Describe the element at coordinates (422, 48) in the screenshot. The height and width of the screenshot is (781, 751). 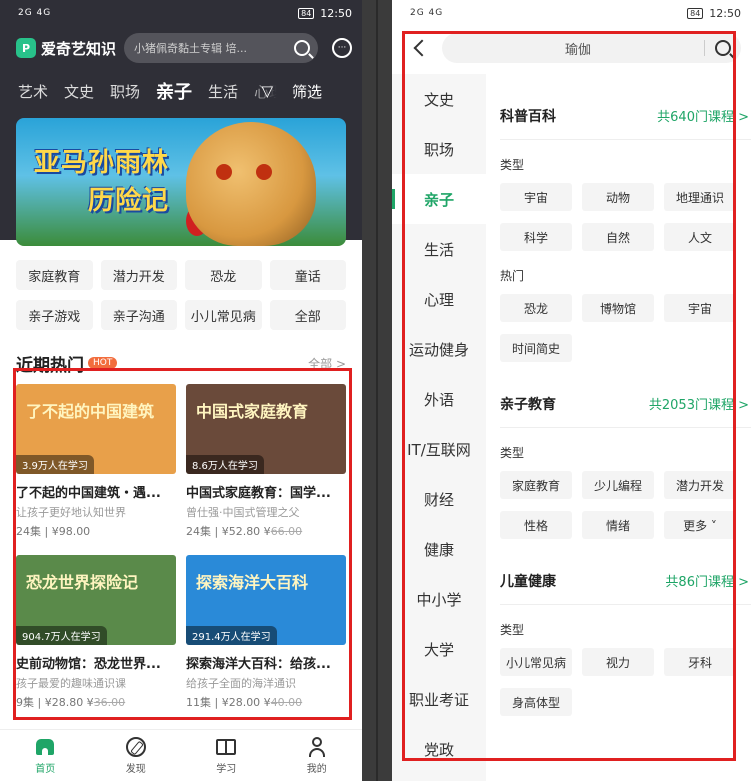
I see `back-arrow-icon` at that location.